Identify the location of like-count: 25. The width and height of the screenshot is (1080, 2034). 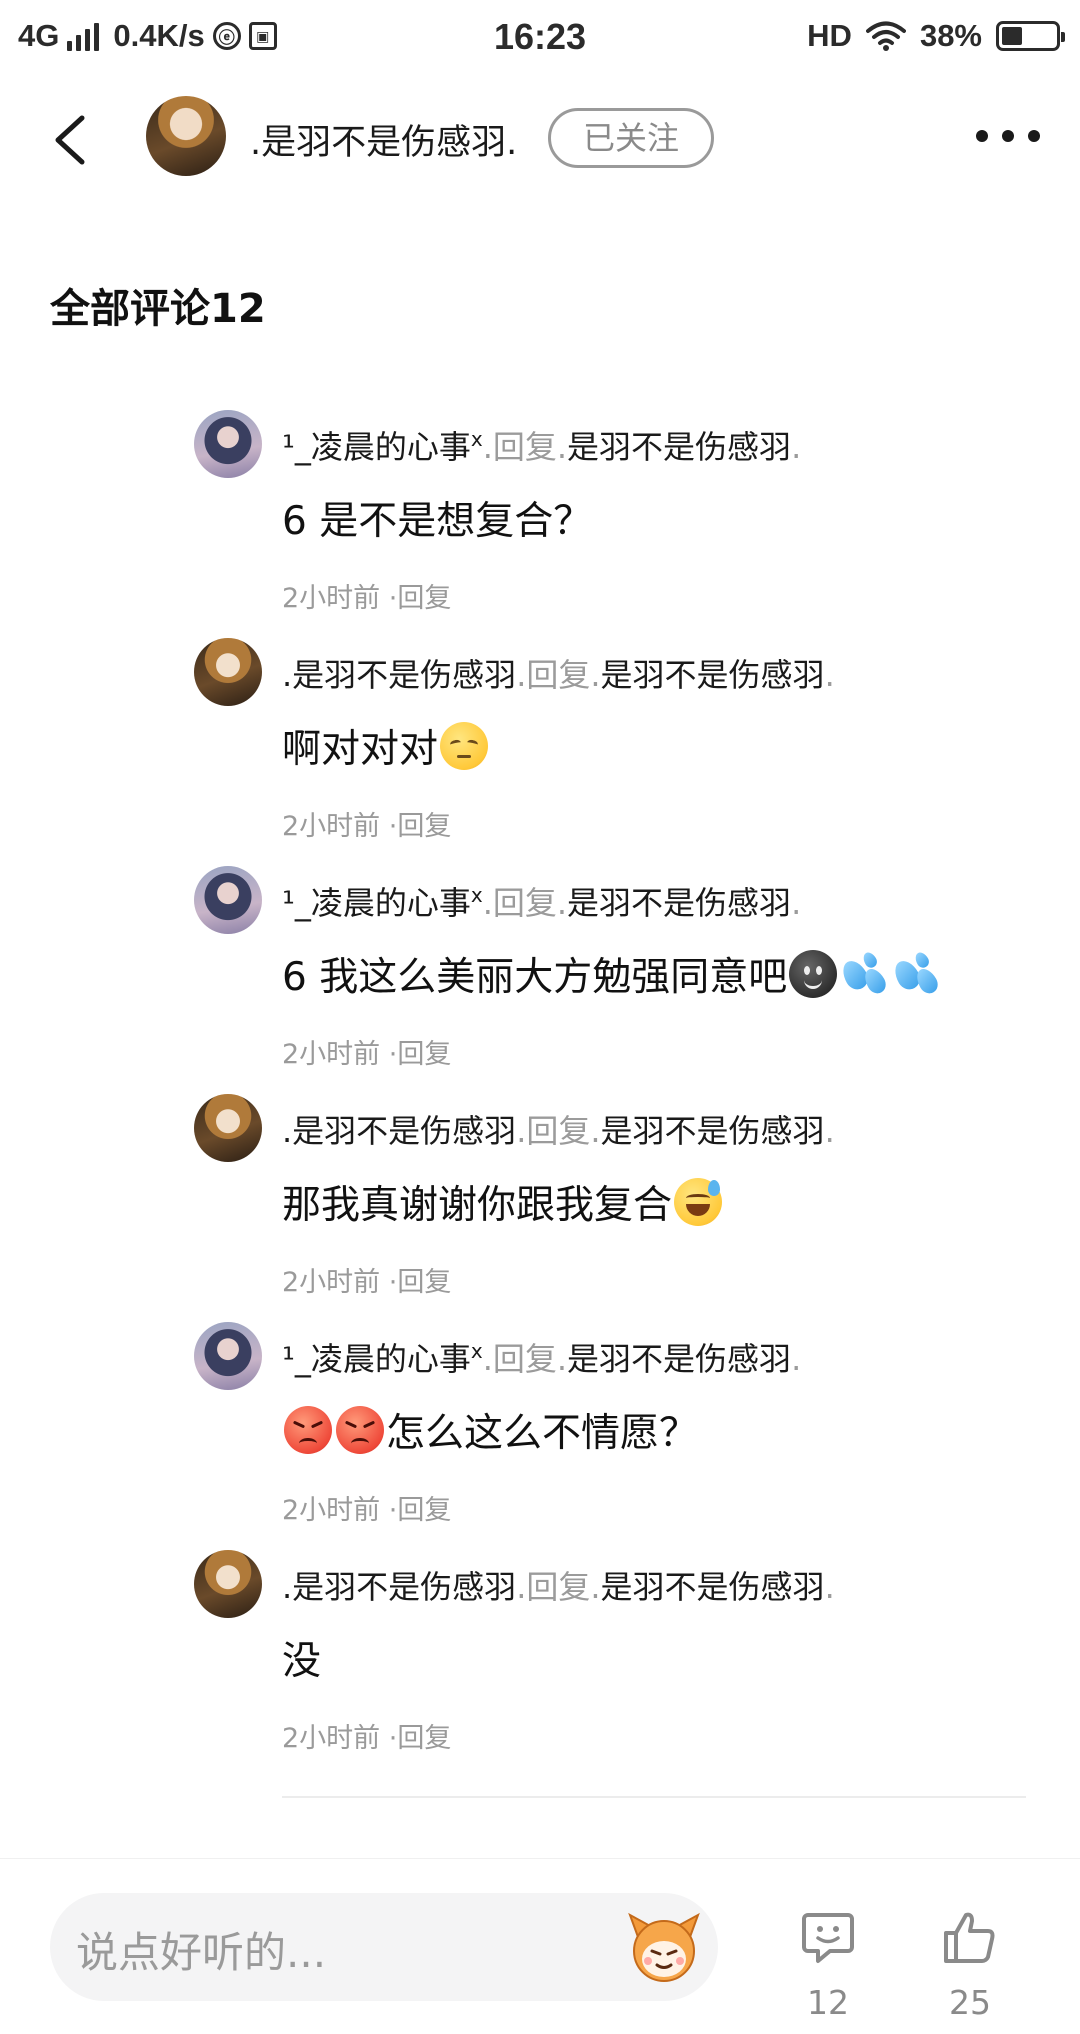
(970, 2002).